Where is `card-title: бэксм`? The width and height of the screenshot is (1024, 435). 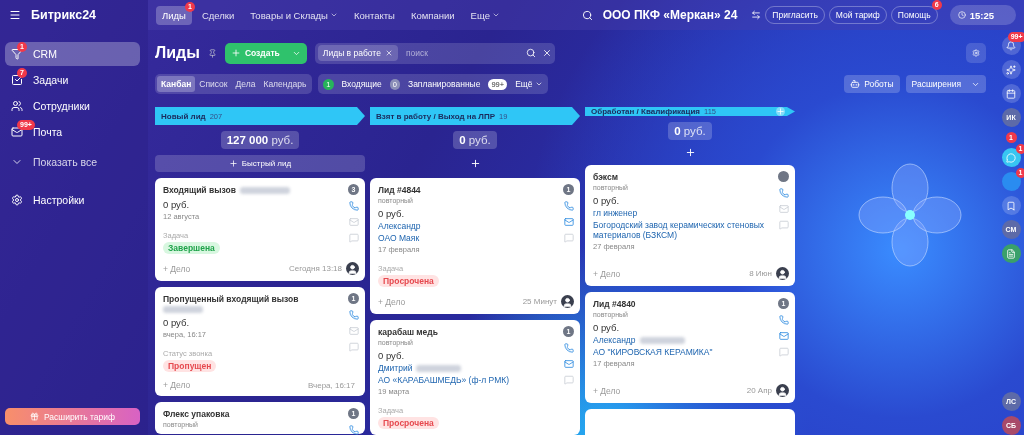 card-title: бэксм is located at coordinates (605, 177).